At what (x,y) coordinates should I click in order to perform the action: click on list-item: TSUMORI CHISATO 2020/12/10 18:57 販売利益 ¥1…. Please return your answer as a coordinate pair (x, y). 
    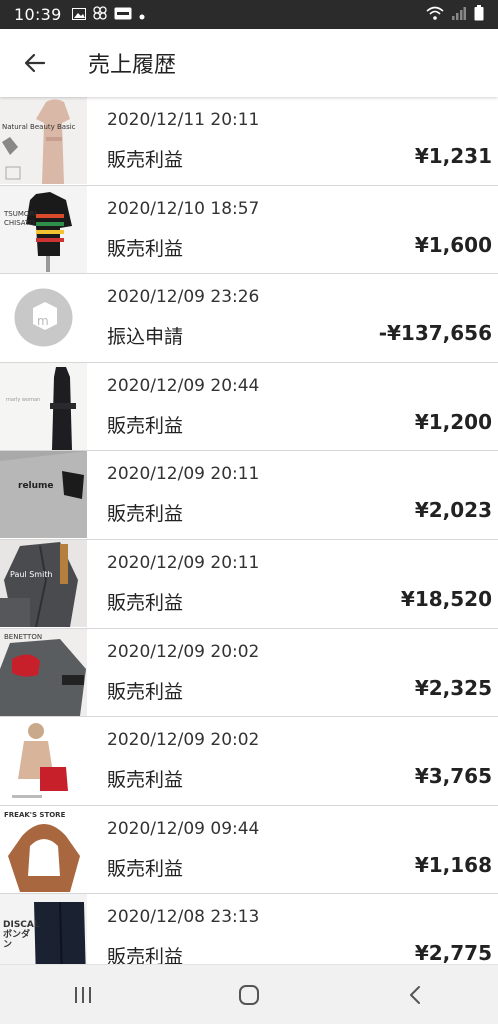
    Looking at the image, I should click on (249, 230).